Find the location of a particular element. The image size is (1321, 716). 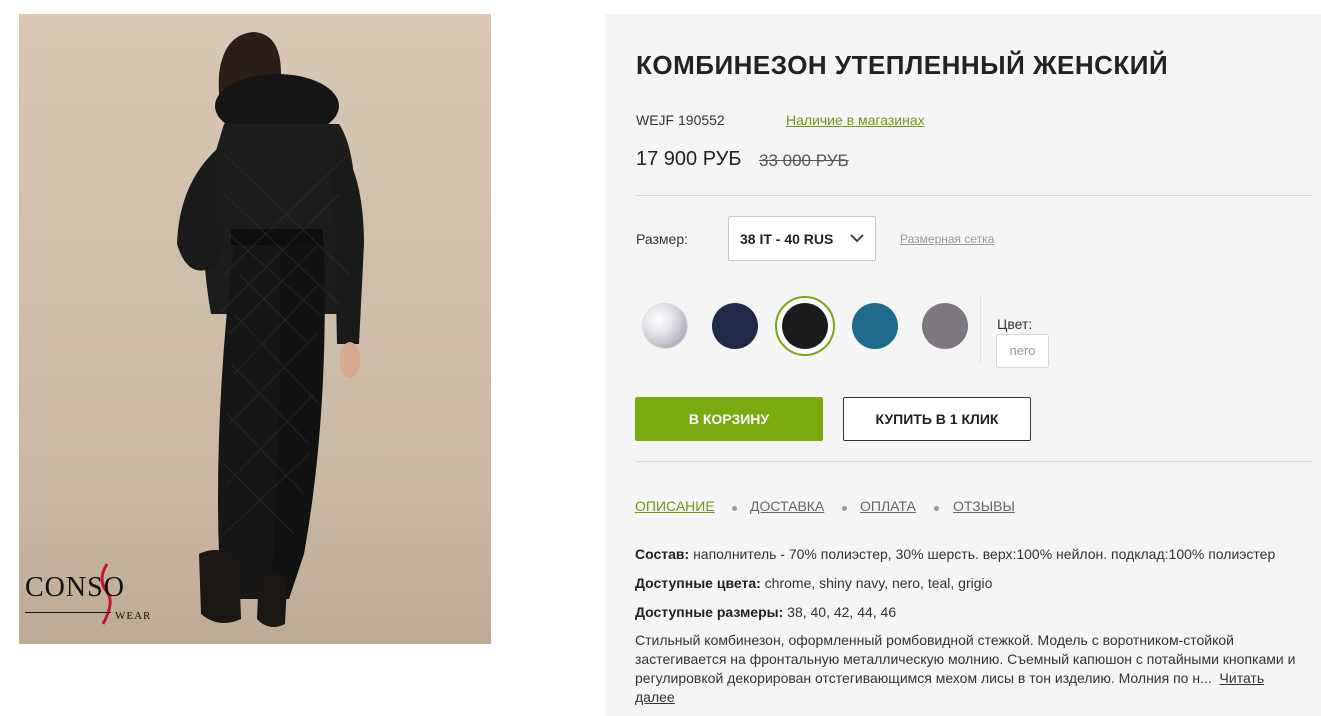

buy-one-click-button: КУПИТЬ В 1 КЛИК is located at coordinates (937, 419).